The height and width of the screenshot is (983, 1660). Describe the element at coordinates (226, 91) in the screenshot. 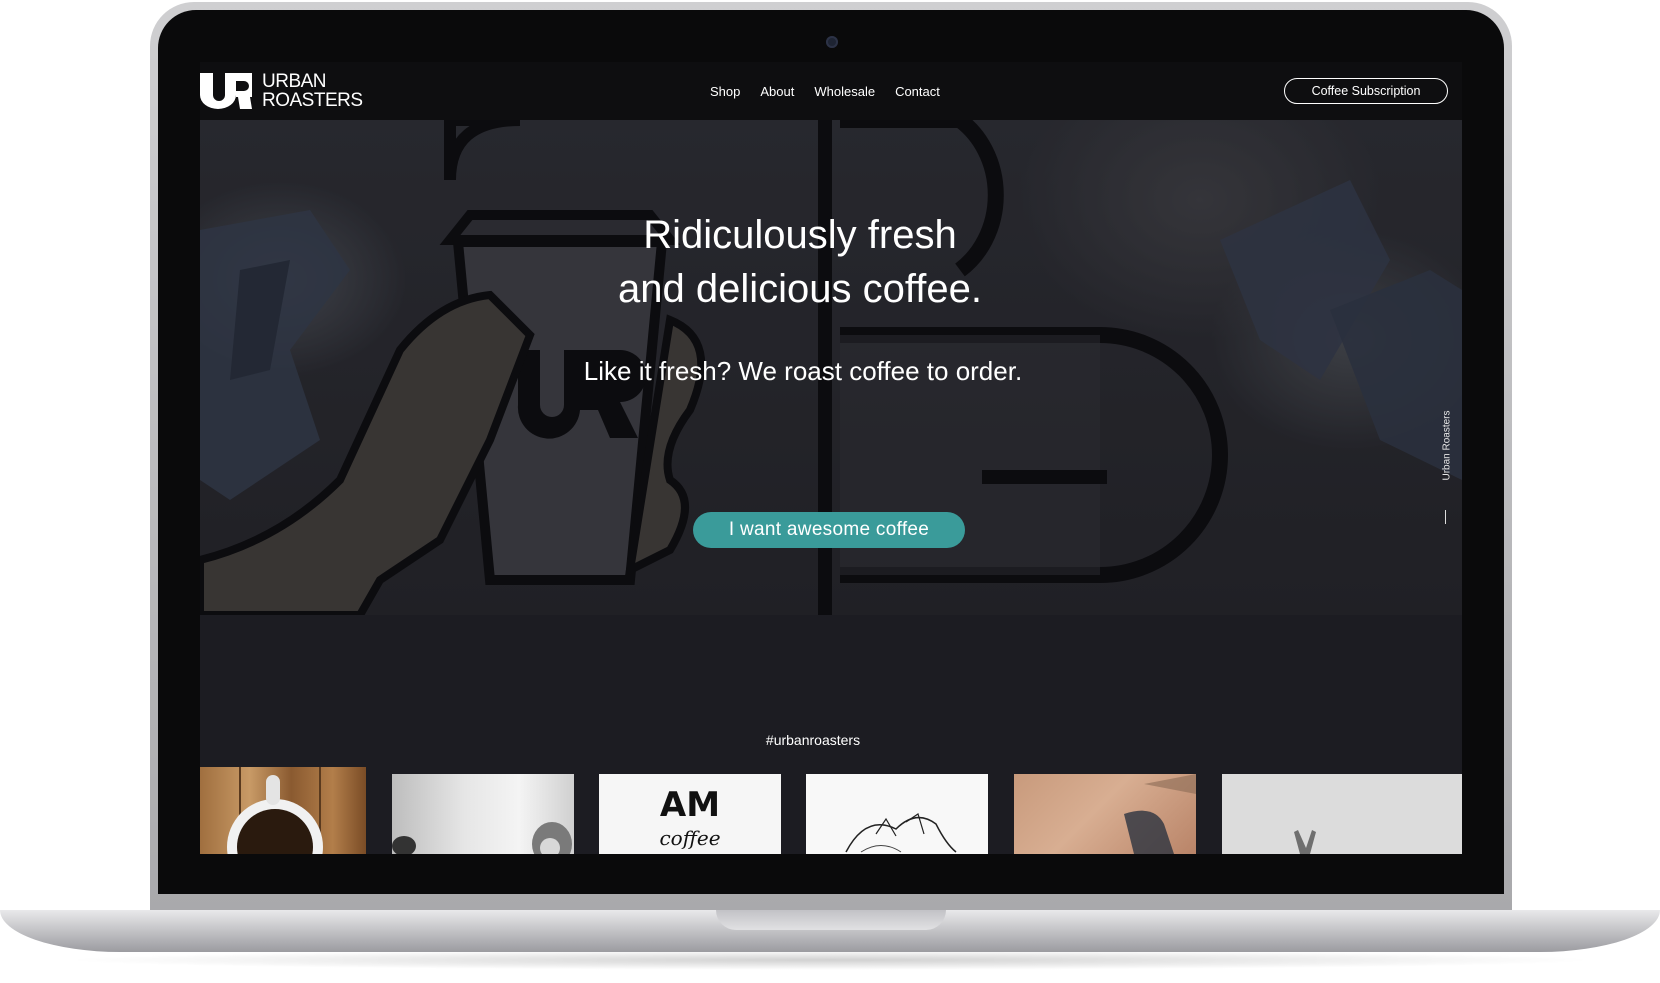

I see `ur-logo-icon` at that location.